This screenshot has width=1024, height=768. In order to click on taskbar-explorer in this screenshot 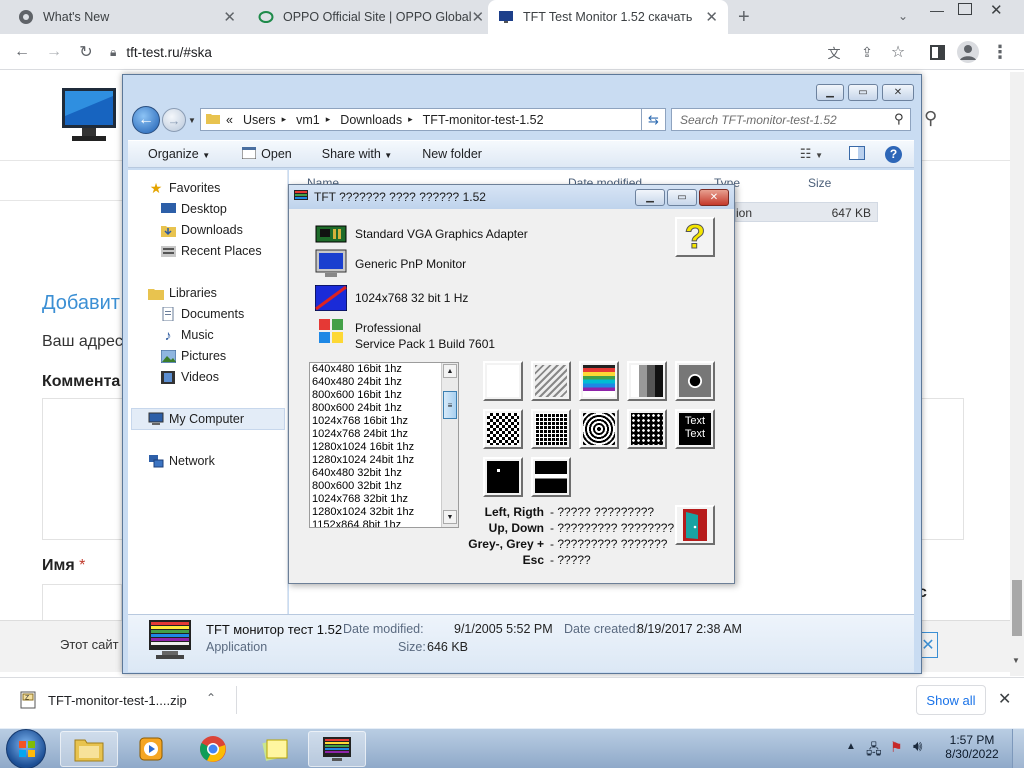, I will do `click(89, 749)`.